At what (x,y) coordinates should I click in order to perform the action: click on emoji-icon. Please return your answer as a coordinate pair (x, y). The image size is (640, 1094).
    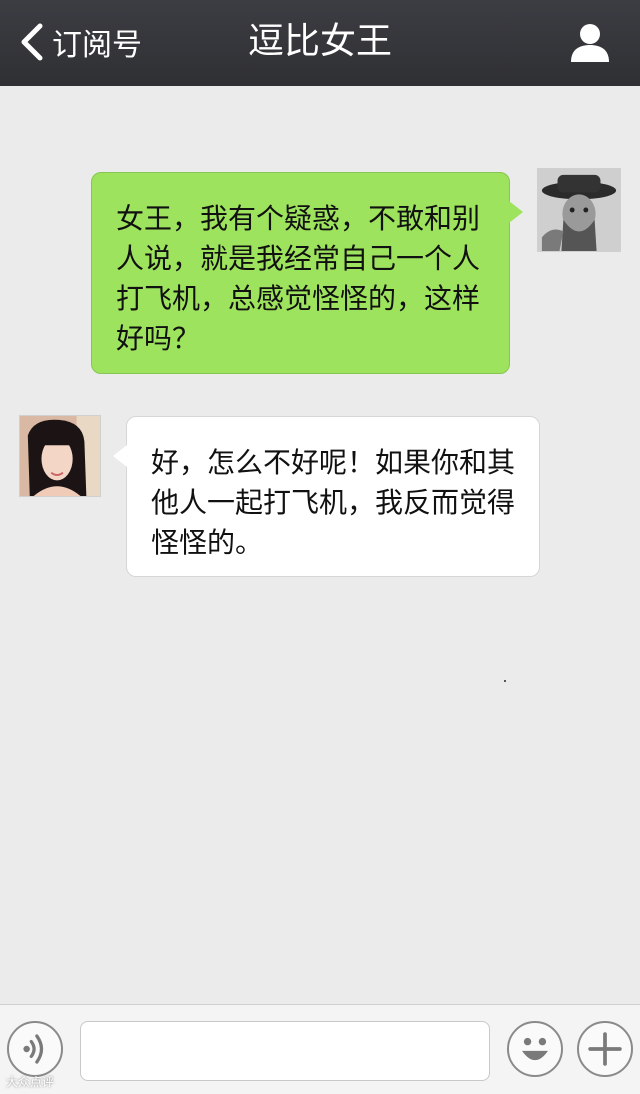
    Looking at the image, I should click on (535, 1049).